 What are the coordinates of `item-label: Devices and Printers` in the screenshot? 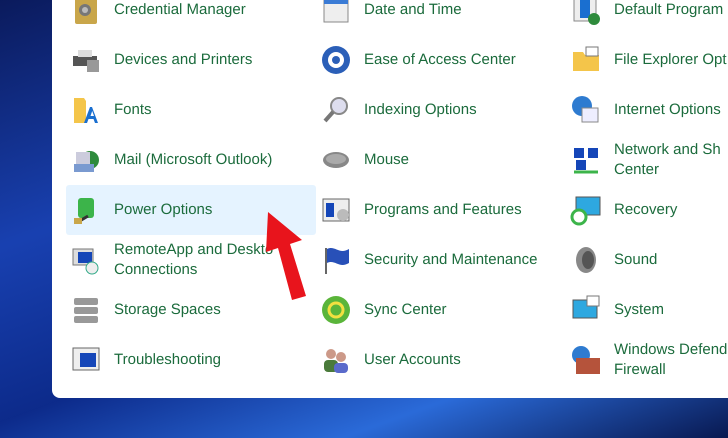 It's located at (183, 60).